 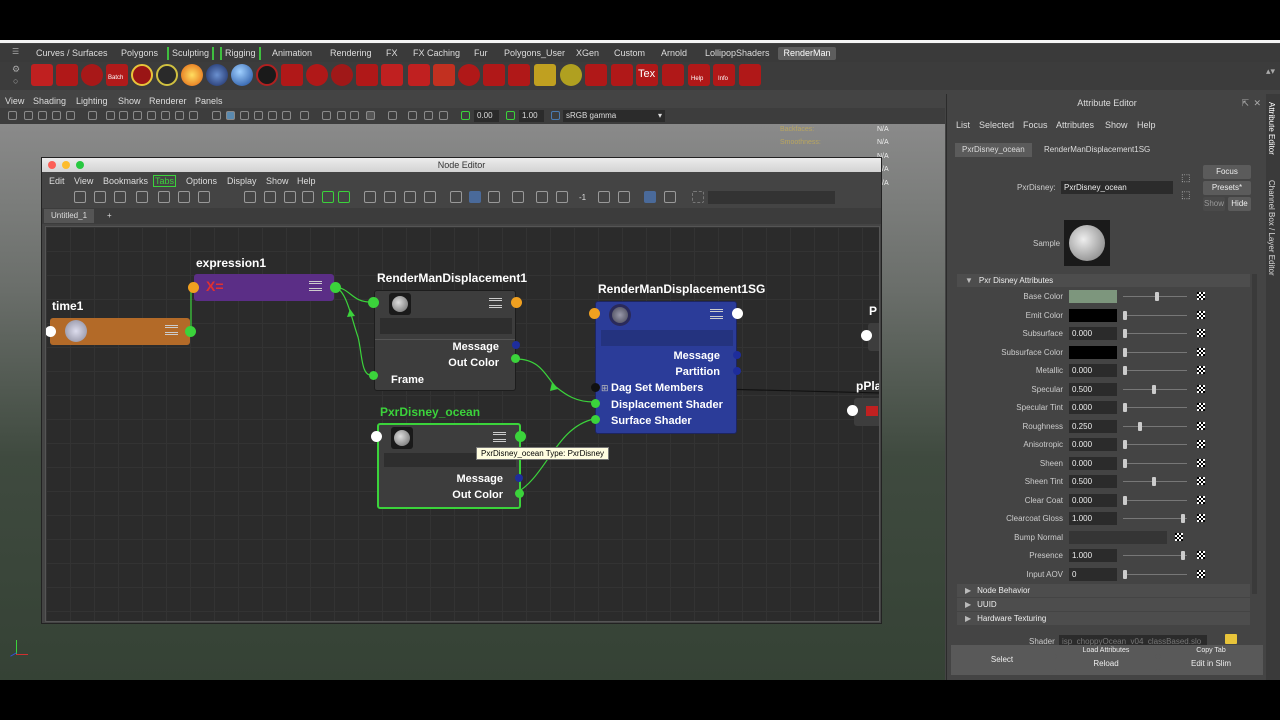 What do you see at coordinates (1254, 434) in the screenshot?
I see `ae-scrollbar` at bounding box center [1254, 434].